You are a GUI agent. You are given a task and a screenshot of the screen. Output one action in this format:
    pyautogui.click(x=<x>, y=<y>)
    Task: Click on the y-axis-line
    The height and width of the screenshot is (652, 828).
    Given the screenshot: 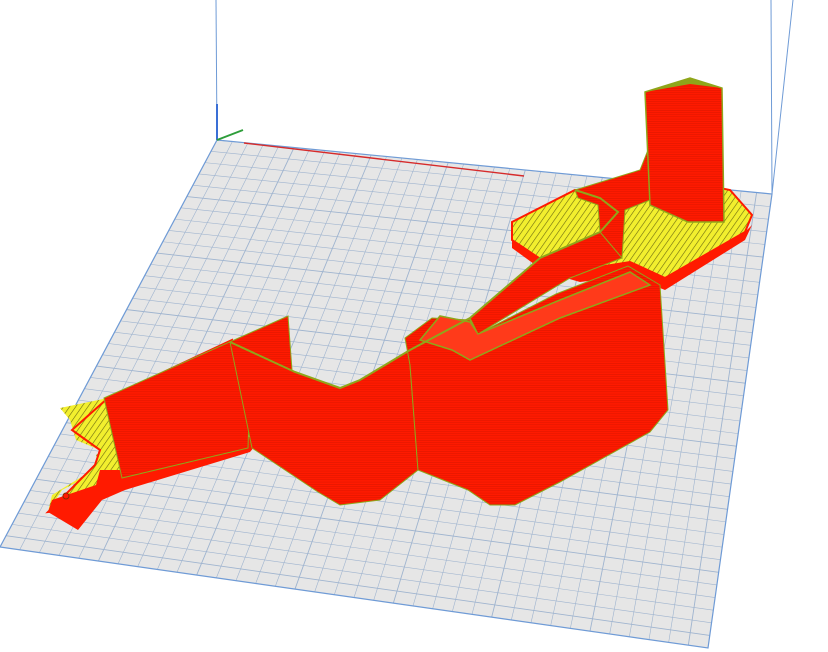 What is the action you would take?
    pyautogui.click(x=230, y=135)
    